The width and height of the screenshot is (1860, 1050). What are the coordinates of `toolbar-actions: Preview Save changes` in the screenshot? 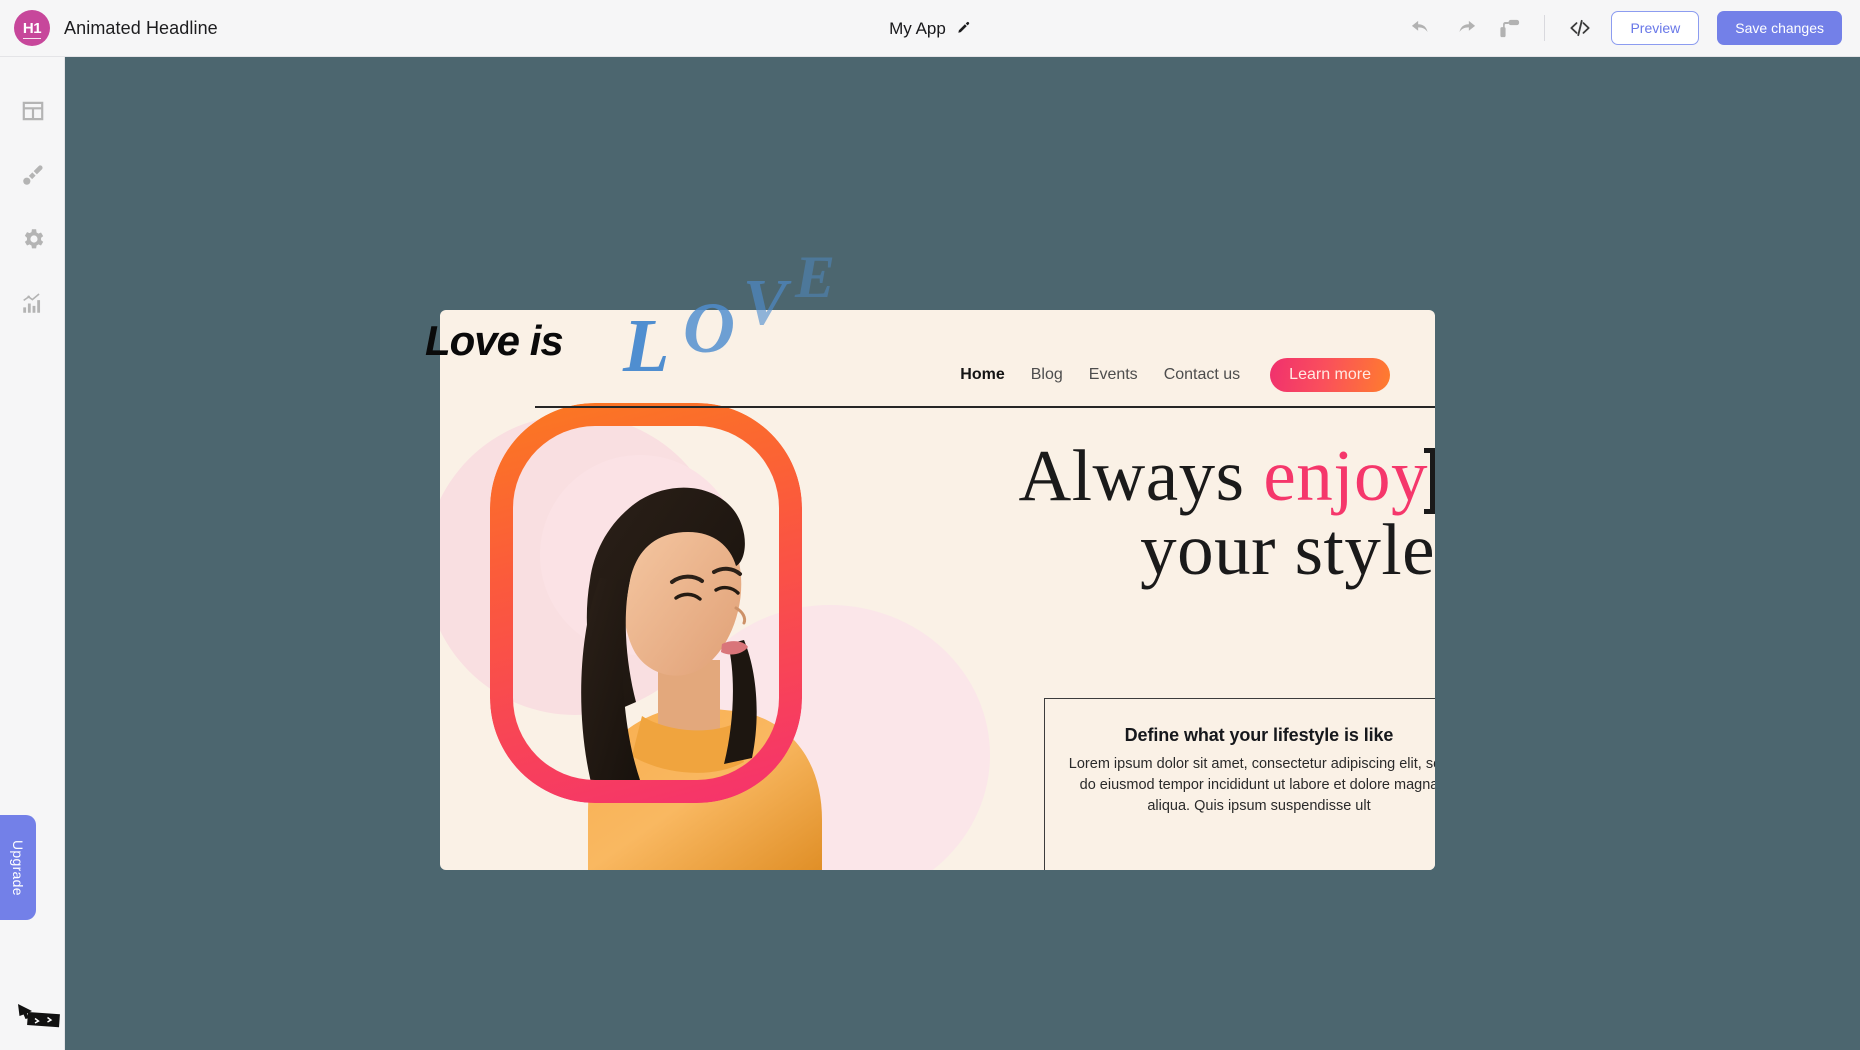 It's located at (1634, 28).